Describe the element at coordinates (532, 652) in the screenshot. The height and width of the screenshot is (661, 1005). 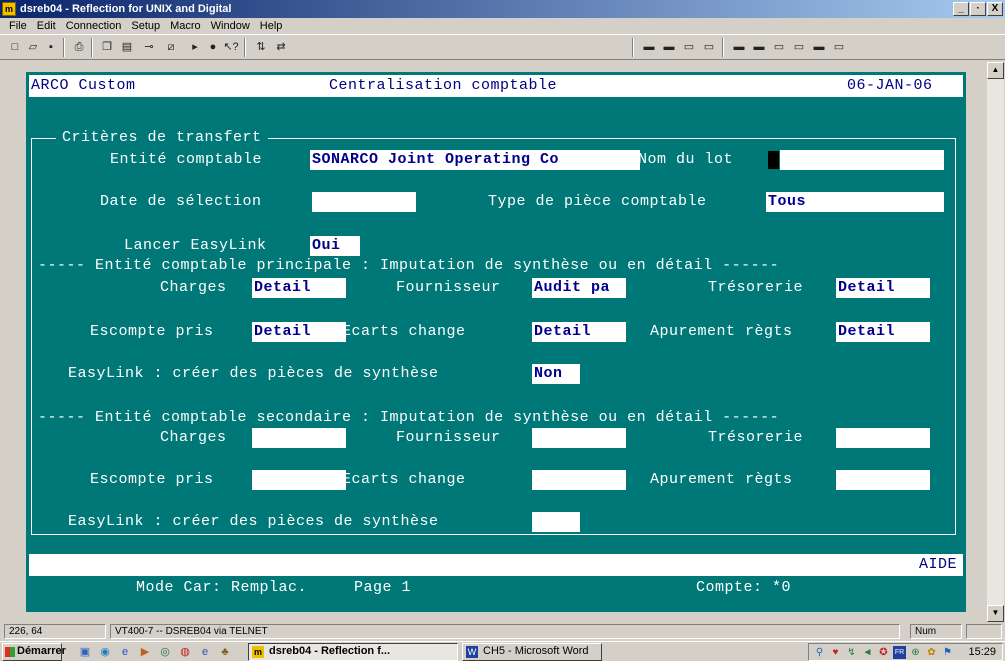
I see `taskbar-word: W CH5 - Microsoft Word` at that location.